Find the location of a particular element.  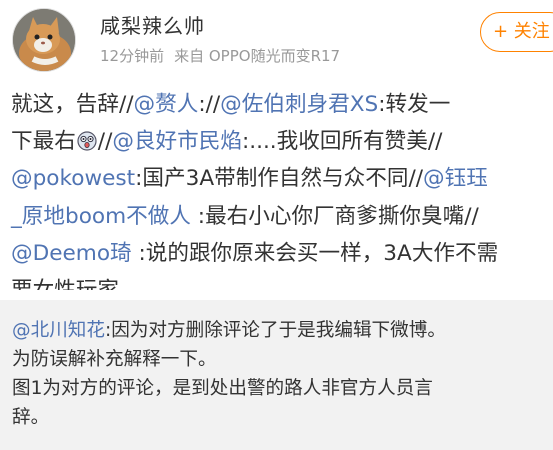

post-line: @pokowest:国产3A带制作自然与众不同//@钰珏 is located at coordinates (282, 178).